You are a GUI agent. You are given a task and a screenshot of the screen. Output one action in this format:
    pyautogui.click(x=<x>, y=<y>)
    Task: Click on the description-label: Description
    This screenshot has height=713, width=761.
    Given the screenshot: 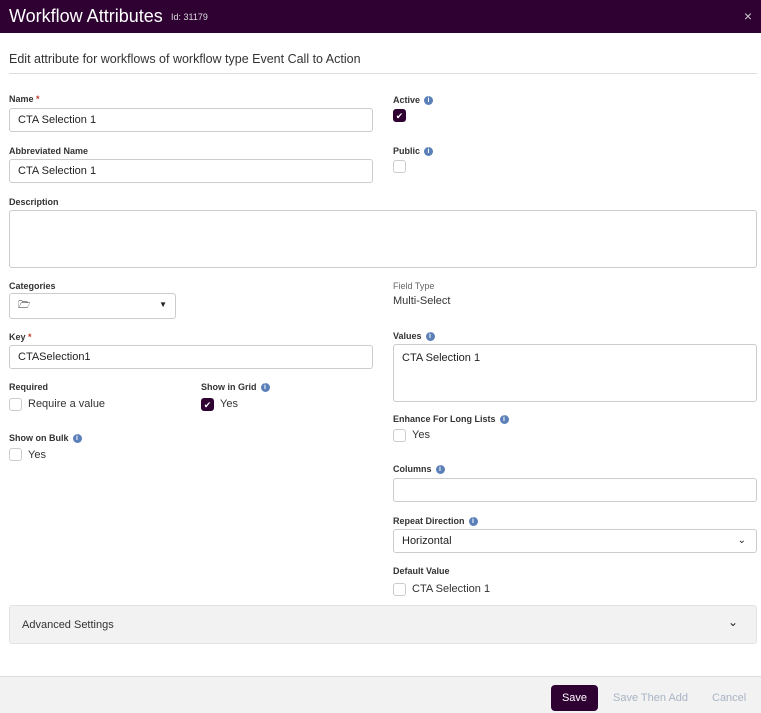 What is the action you would take?
    pyautogui.click(x=34, y=202)
    